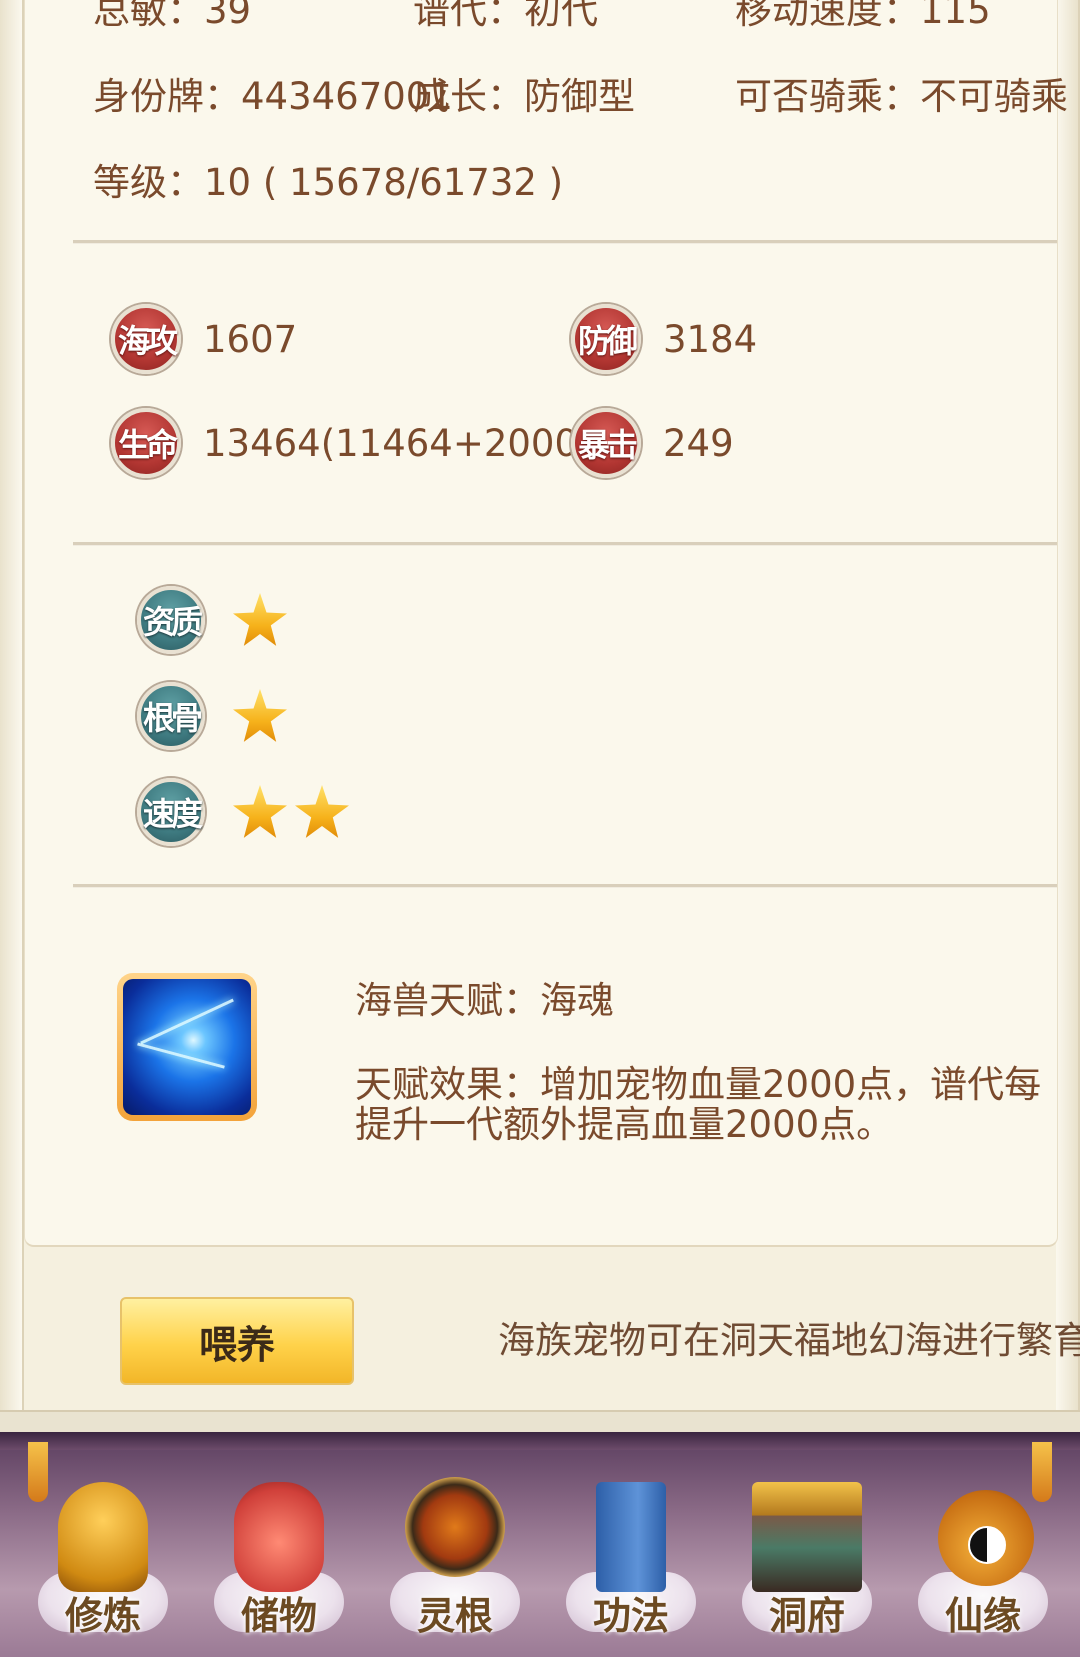 The height and width of the screenshot is (1657, 1080). Describe the element at coordinates (524, 96) in the screenshot. I see `growth-type: 成长：防御型` at that location.